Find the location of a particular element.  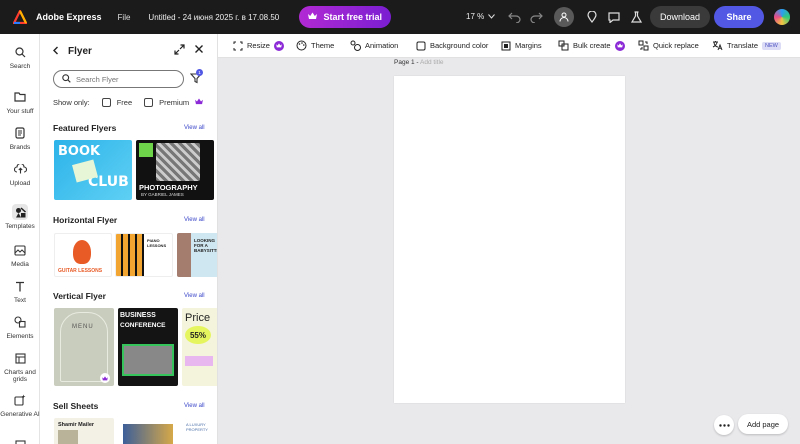

margins-tool: Margins is located at coordinates (521, 45).